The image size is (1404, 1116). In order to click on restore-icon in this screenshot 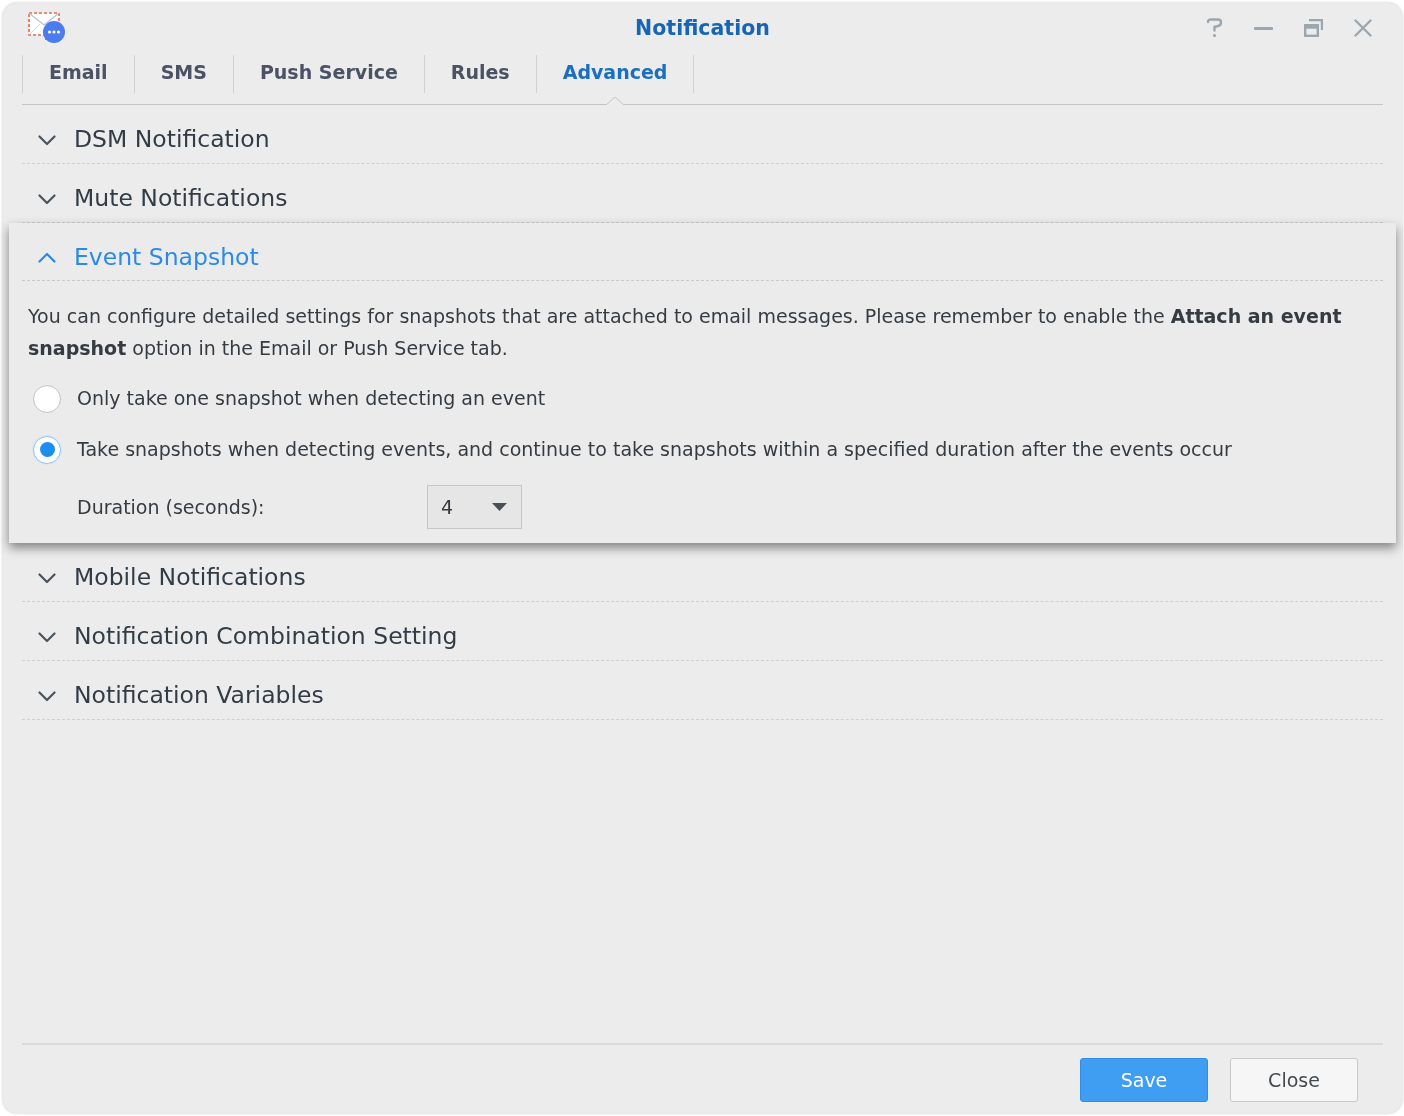, I will do `click(1313, 28)`.